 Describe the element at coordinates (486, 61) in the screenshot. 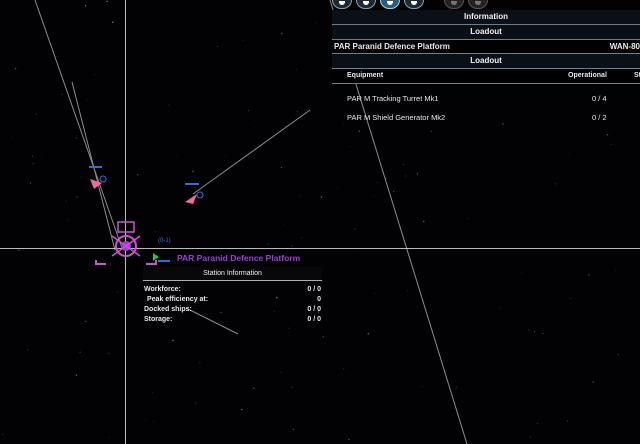

I see `section-loadout-header: Loadout` at that location.